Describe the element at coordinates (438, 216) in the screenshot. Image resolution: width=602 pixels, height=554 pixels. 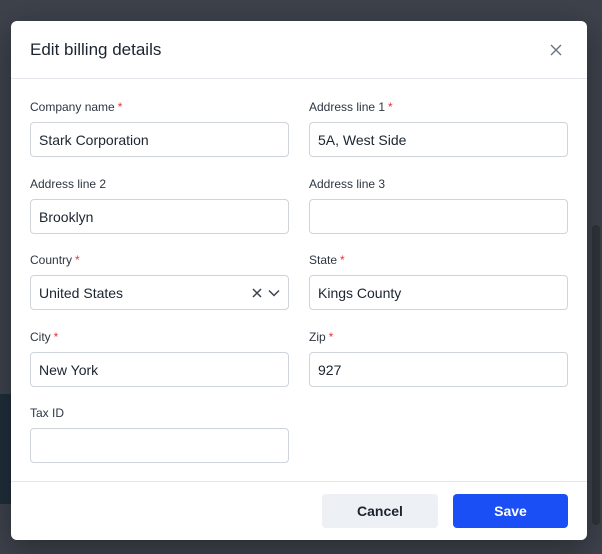
I see `address-line-3-input` at that location.